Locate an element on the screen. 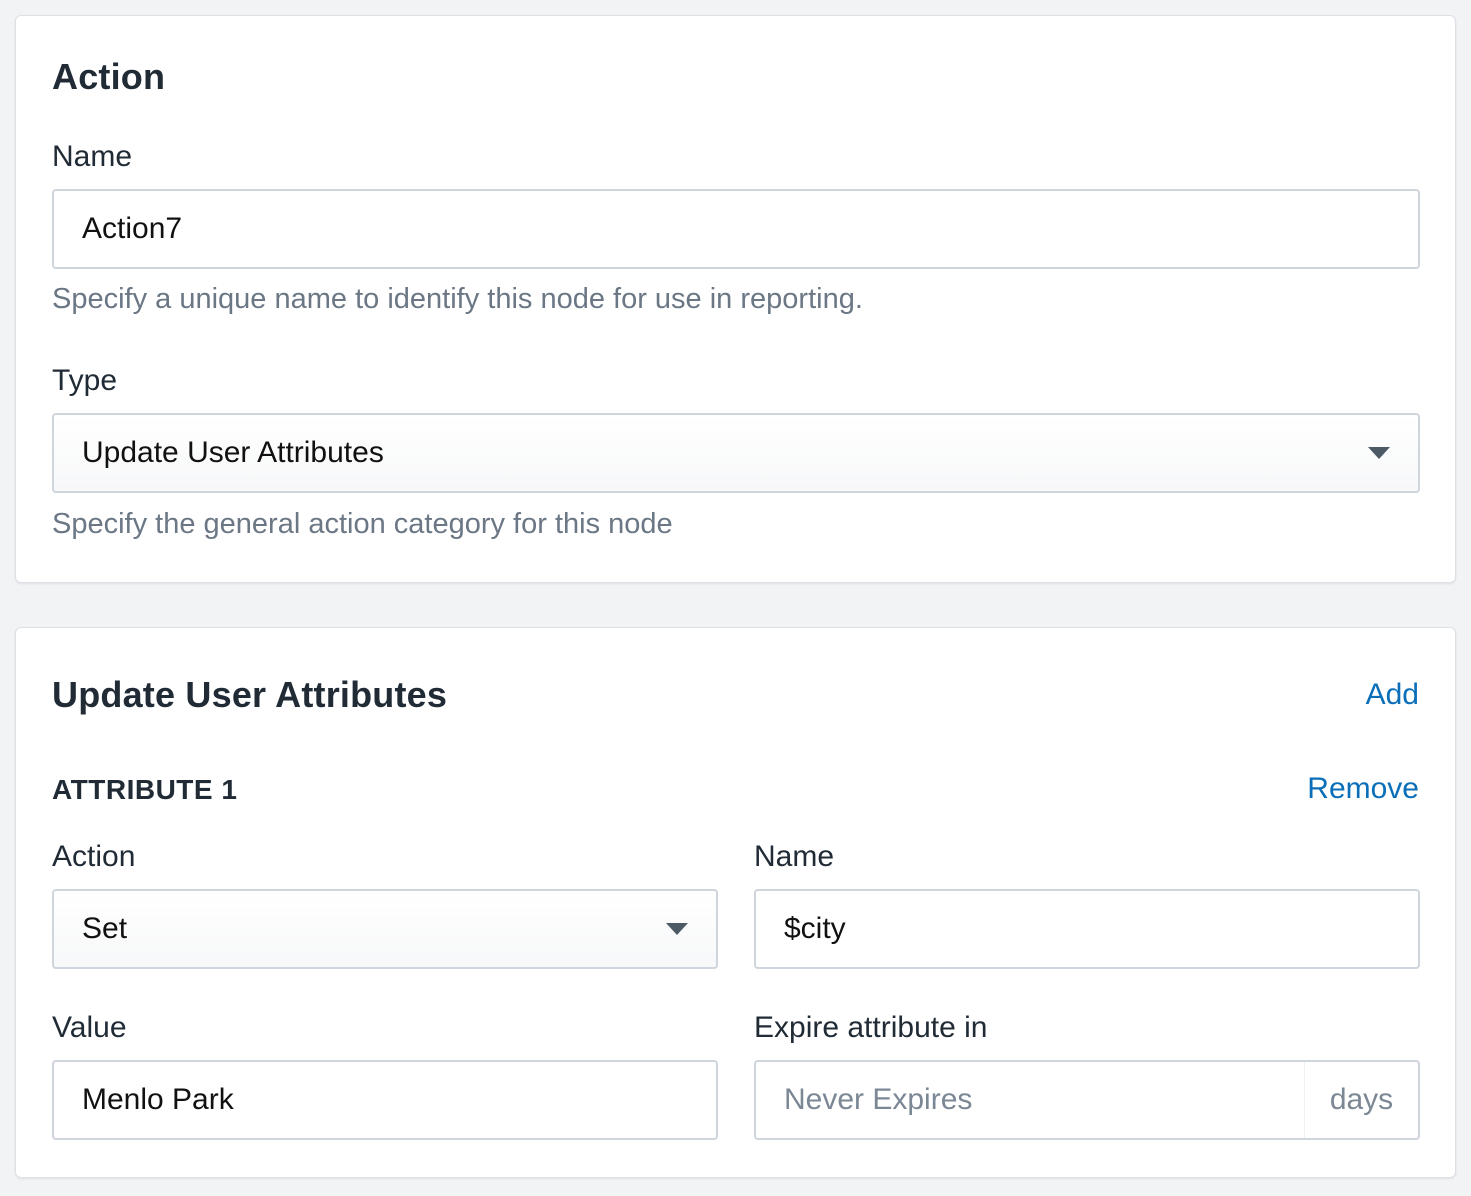 The image size is (1471, 1196). name-label: Name is located at coordinates (92, 156).